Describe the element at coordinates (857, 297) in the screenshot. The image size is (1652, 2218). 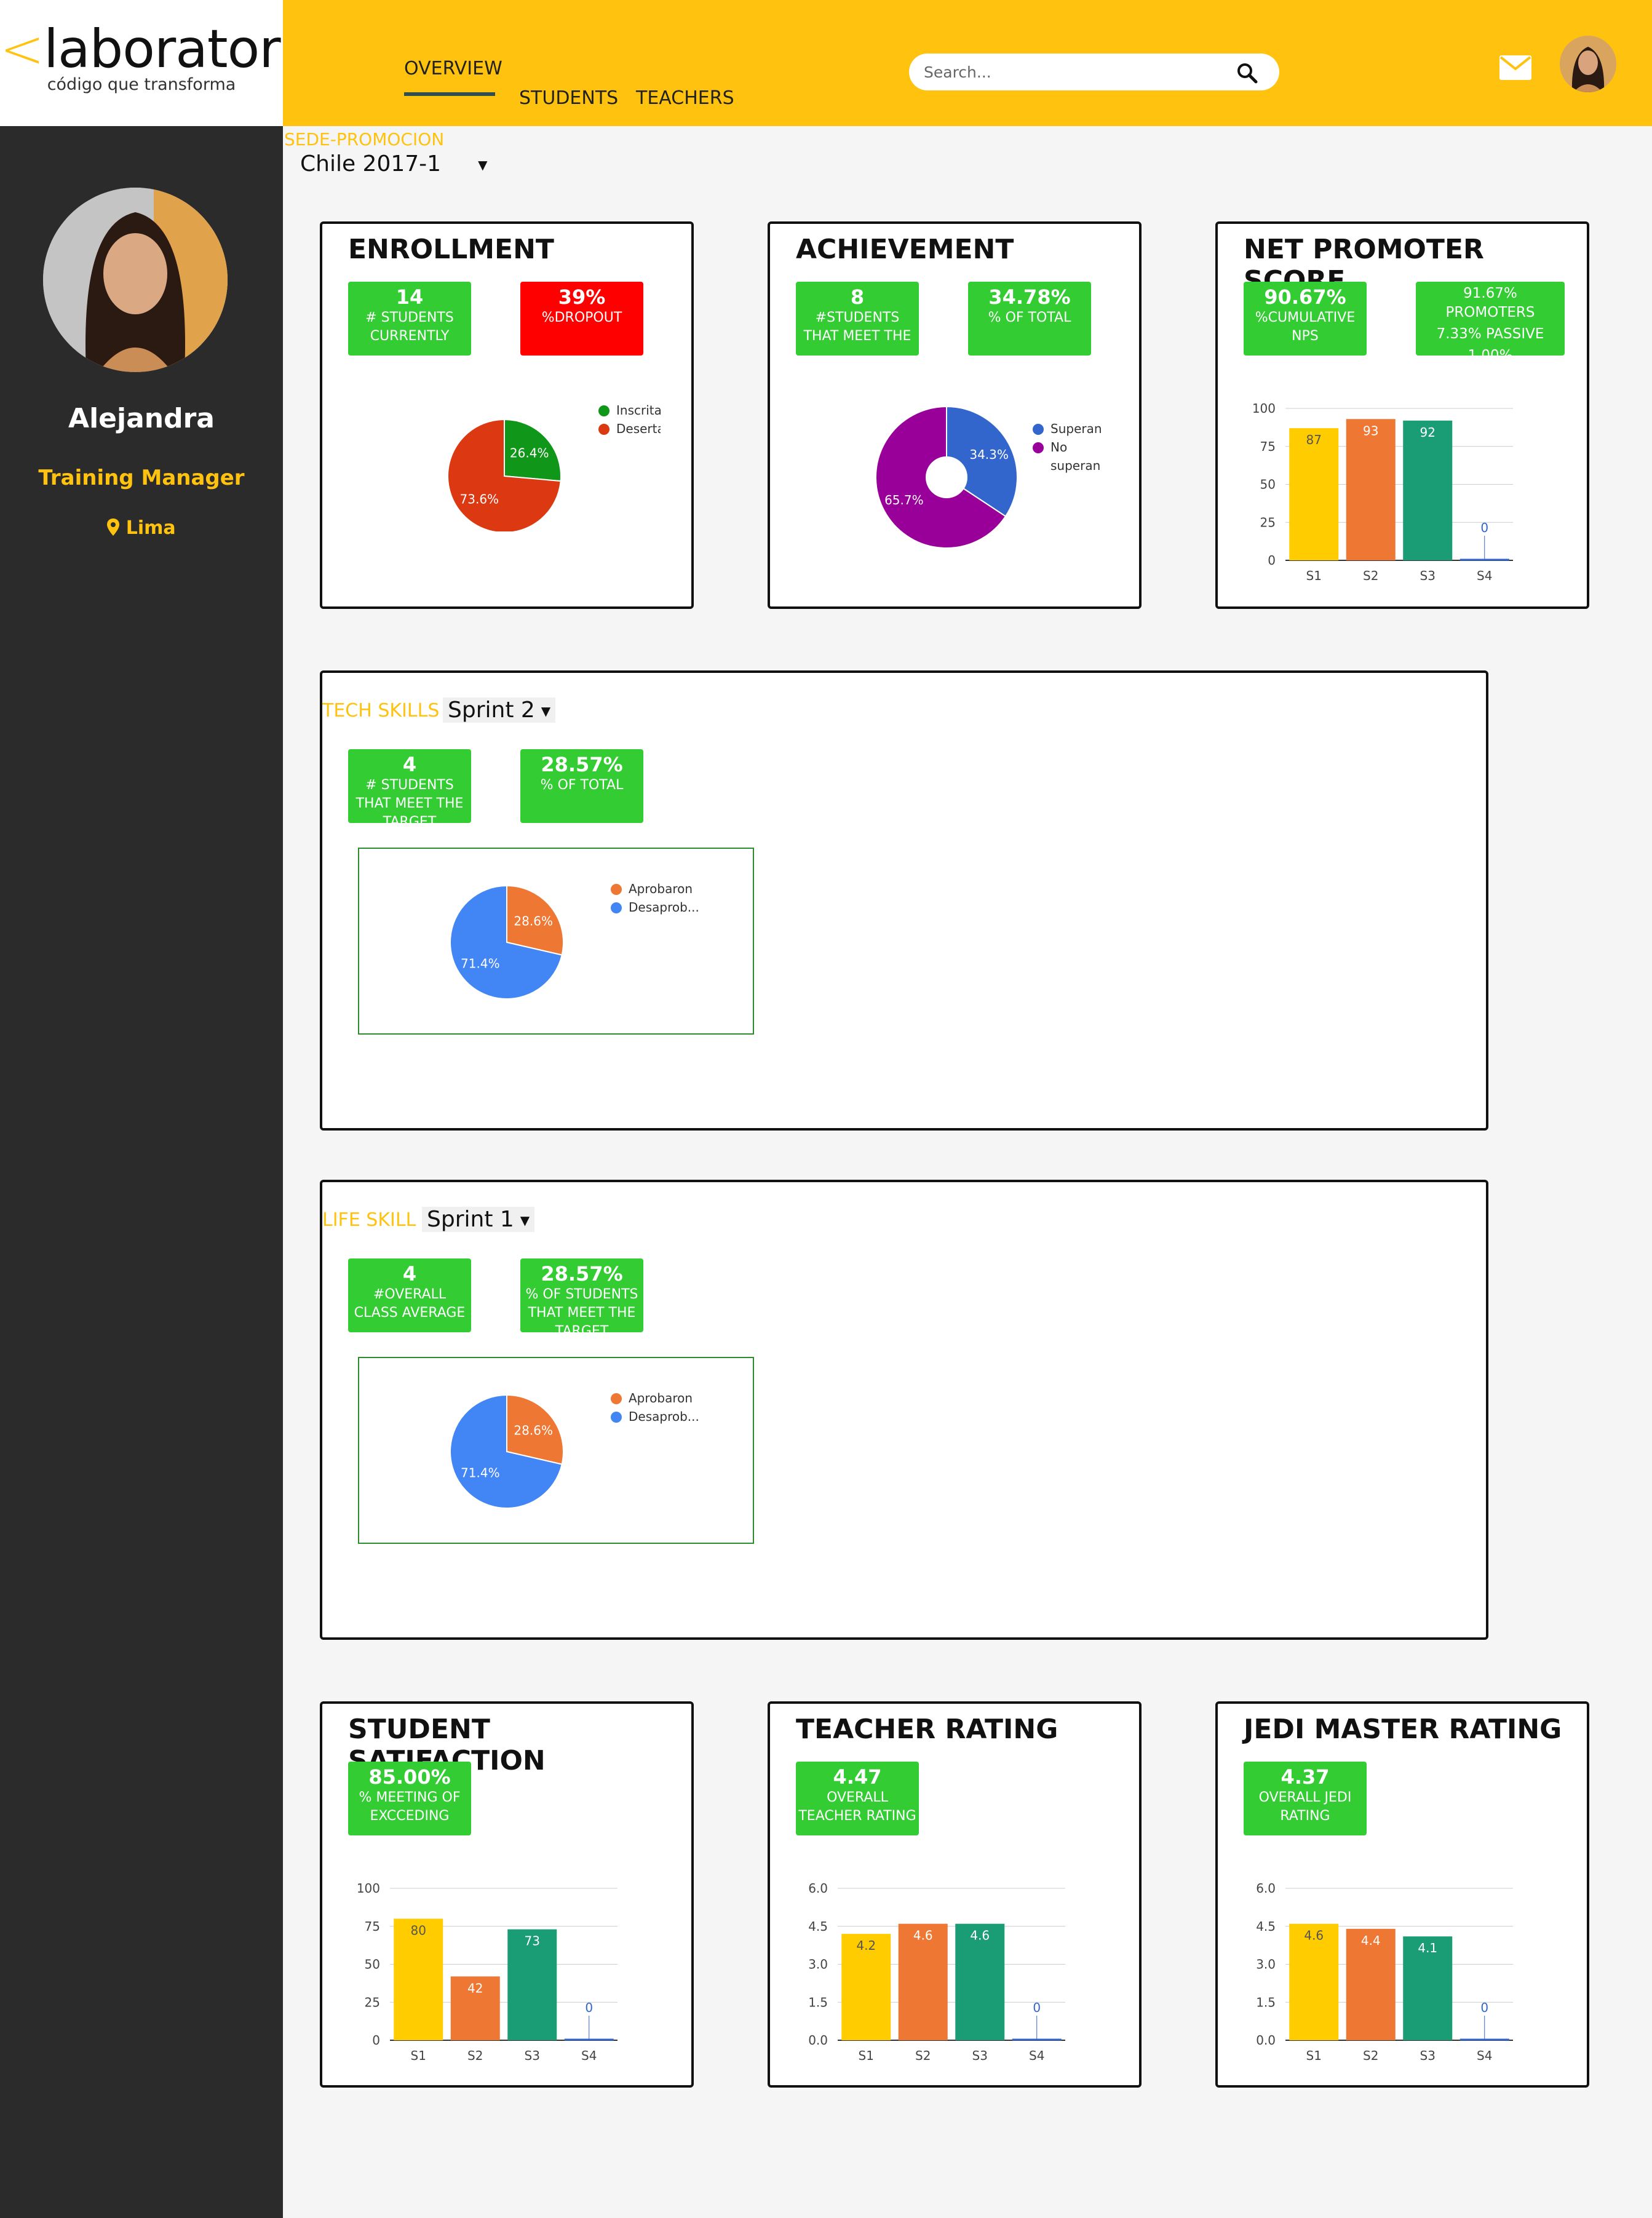
I see `tile-value: 8` at that location.